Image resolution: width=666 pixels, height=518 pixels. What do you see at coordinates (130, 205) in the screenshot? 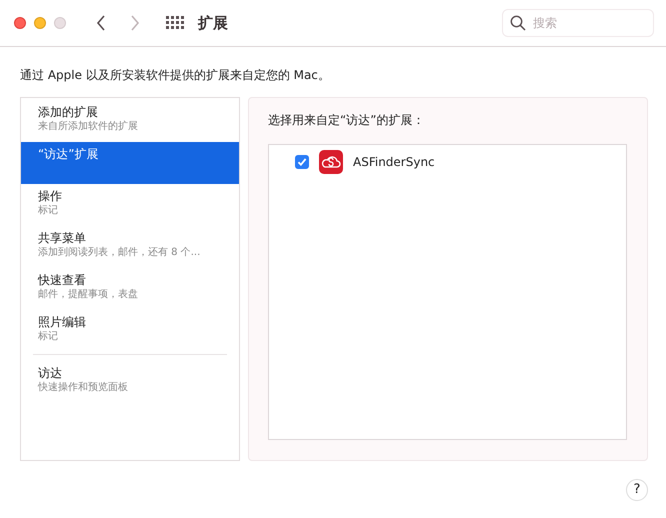
I see `sidebar-item: 操作 标记` at bounding box center [130, 205].